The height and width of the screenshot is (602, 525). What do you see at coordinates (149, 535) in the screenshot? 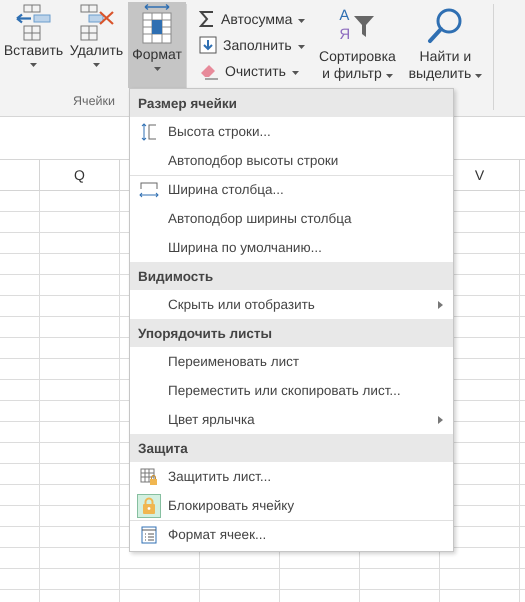
I see `format-list-icon` at bounding box center [149, 535].